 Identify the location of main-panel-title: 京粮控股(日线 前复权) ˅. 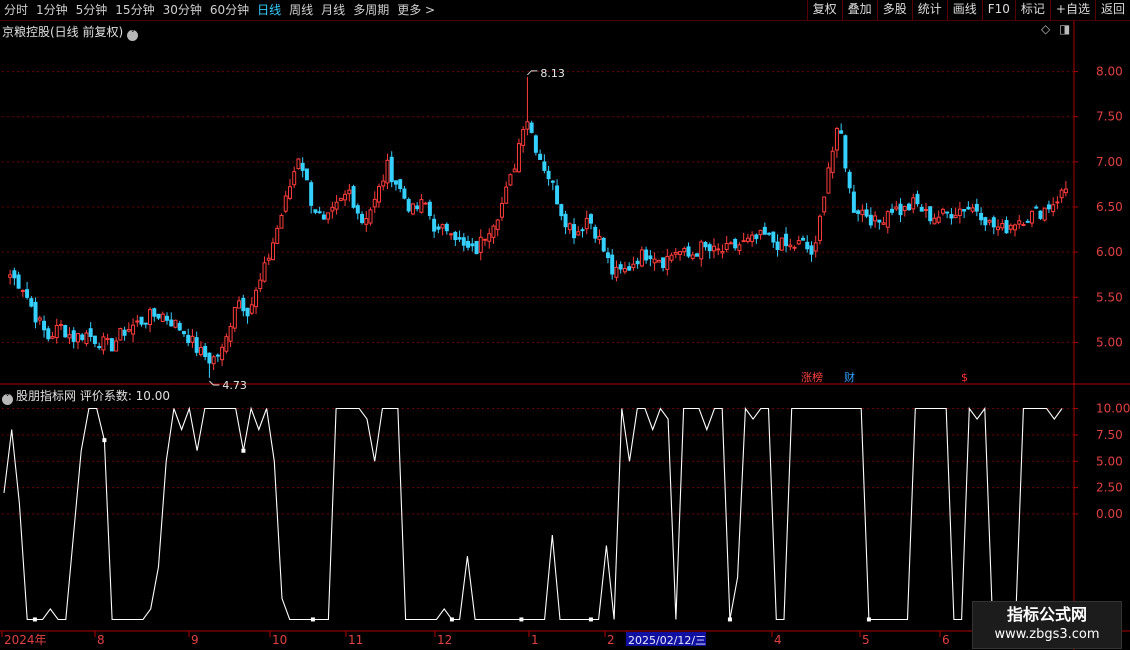
(70, 32).